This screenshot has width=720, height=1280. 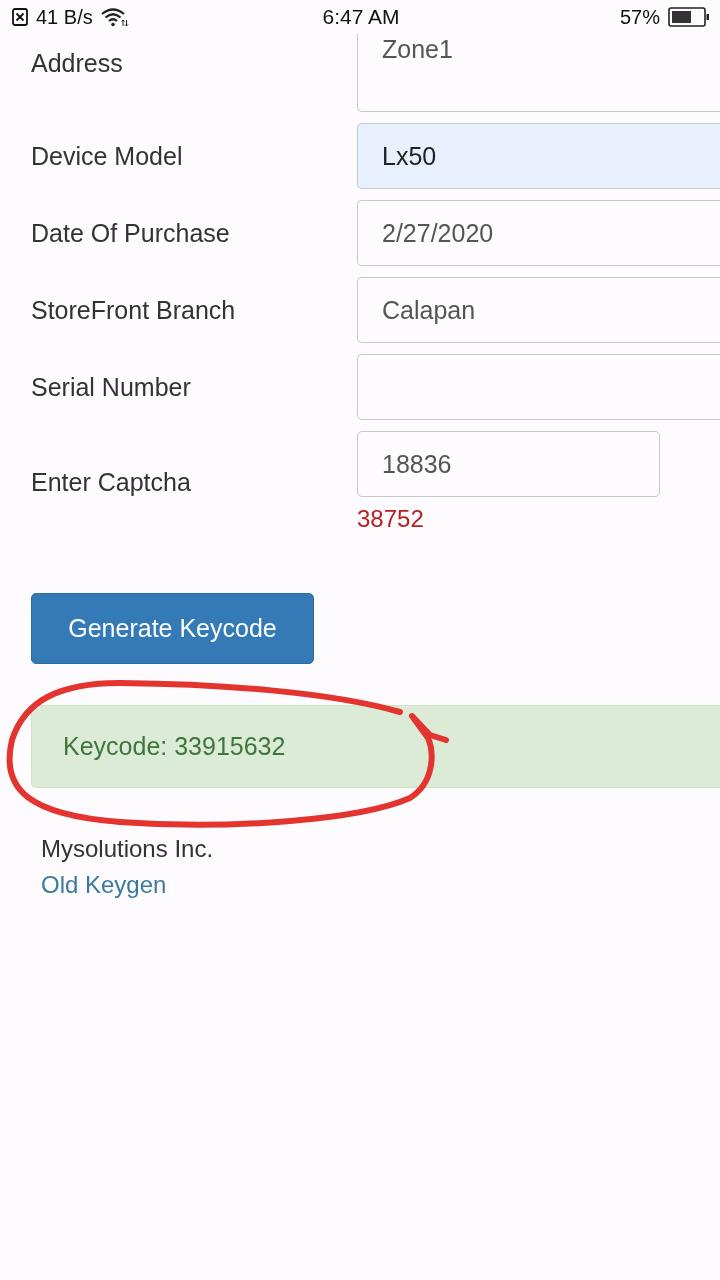 I want to click on field-label: StoreFront Branch, so click(x=134, y=310).